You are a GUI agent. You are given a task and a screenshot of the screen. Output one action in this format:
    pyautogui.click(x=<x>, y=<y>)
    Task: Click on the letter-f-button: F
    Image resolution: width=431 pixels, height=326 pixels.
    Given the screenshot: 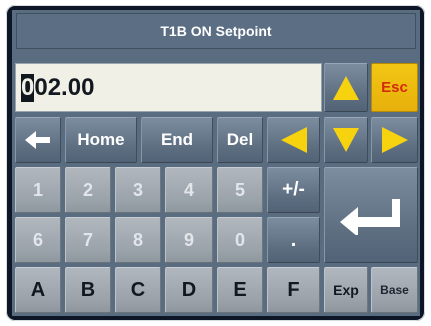 What is the action you would take?
    pyautogui.click(x=293, y=290)
    